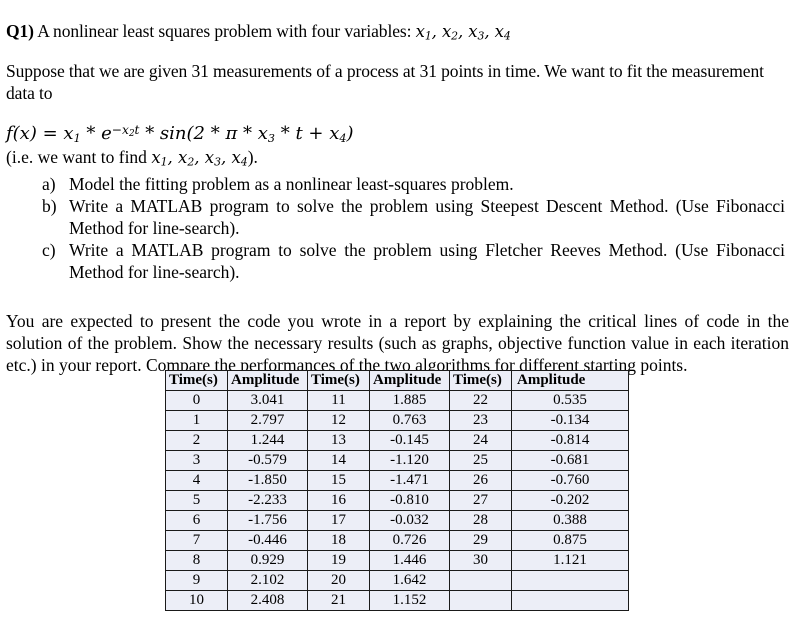 The width and height of the screenshot is (799, 628). I want to click on table-row: 0 3.041 11 1.885 22 0.535, so click(397, 400).